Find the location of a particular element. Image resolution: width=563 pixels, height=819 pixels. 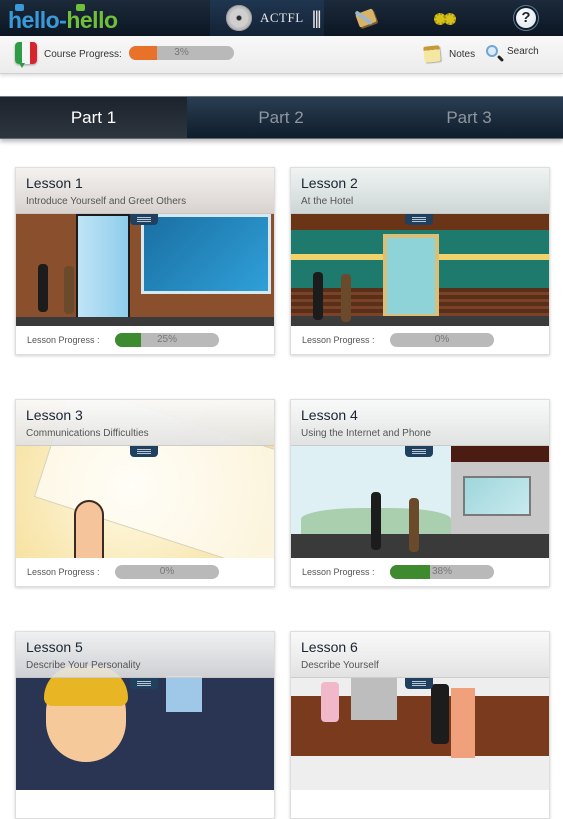

lesson-card-5: Lesson 5 Describe Your Personality is located at coordinates (145, 725).